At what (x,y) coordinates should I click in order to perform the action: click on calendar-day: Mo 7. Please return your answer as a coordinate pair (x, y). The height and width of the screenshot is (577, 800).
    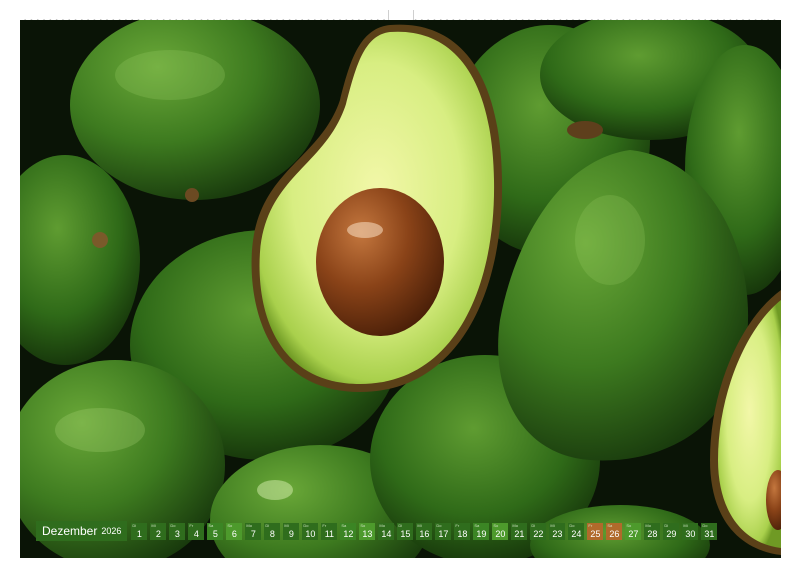
    Looking at the image, I should click on (253, 531).